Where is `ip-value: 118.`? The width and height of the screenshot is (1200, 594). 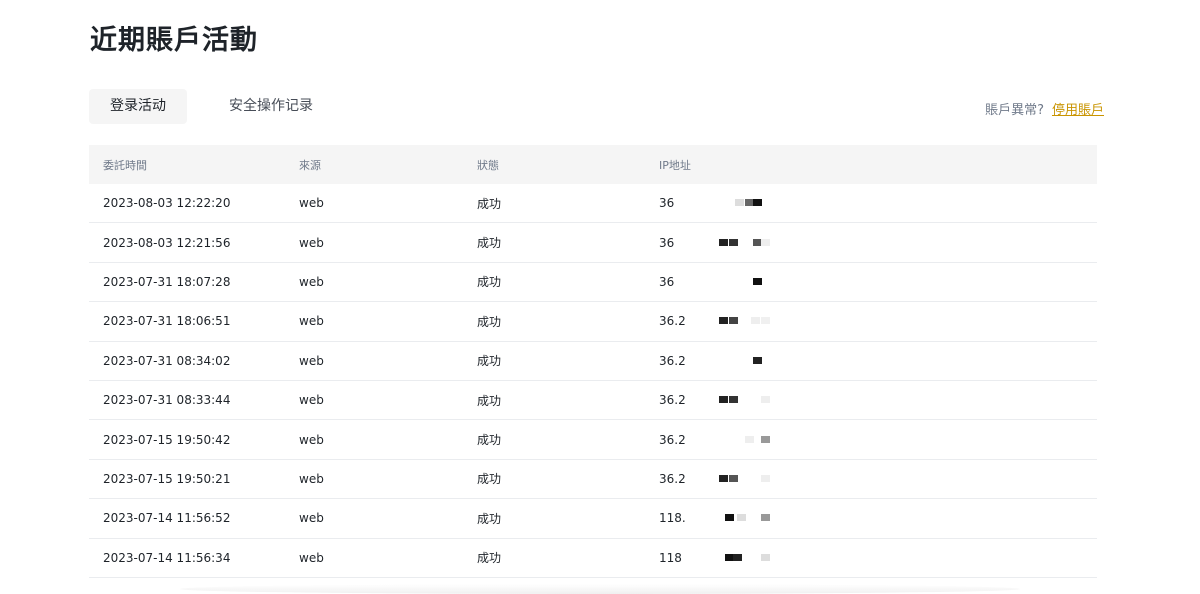 ip-value: 118. is located at coordinates (714, 518).